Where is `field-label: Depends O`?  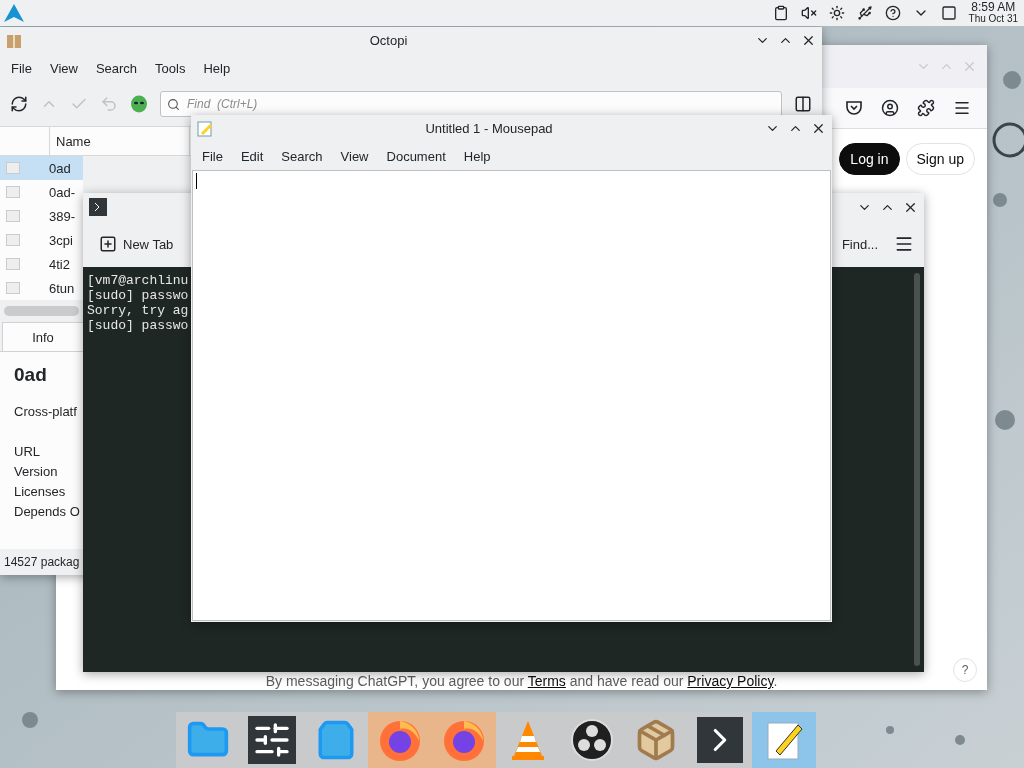
field-label: Depends O is located at coordinates (47, 512).